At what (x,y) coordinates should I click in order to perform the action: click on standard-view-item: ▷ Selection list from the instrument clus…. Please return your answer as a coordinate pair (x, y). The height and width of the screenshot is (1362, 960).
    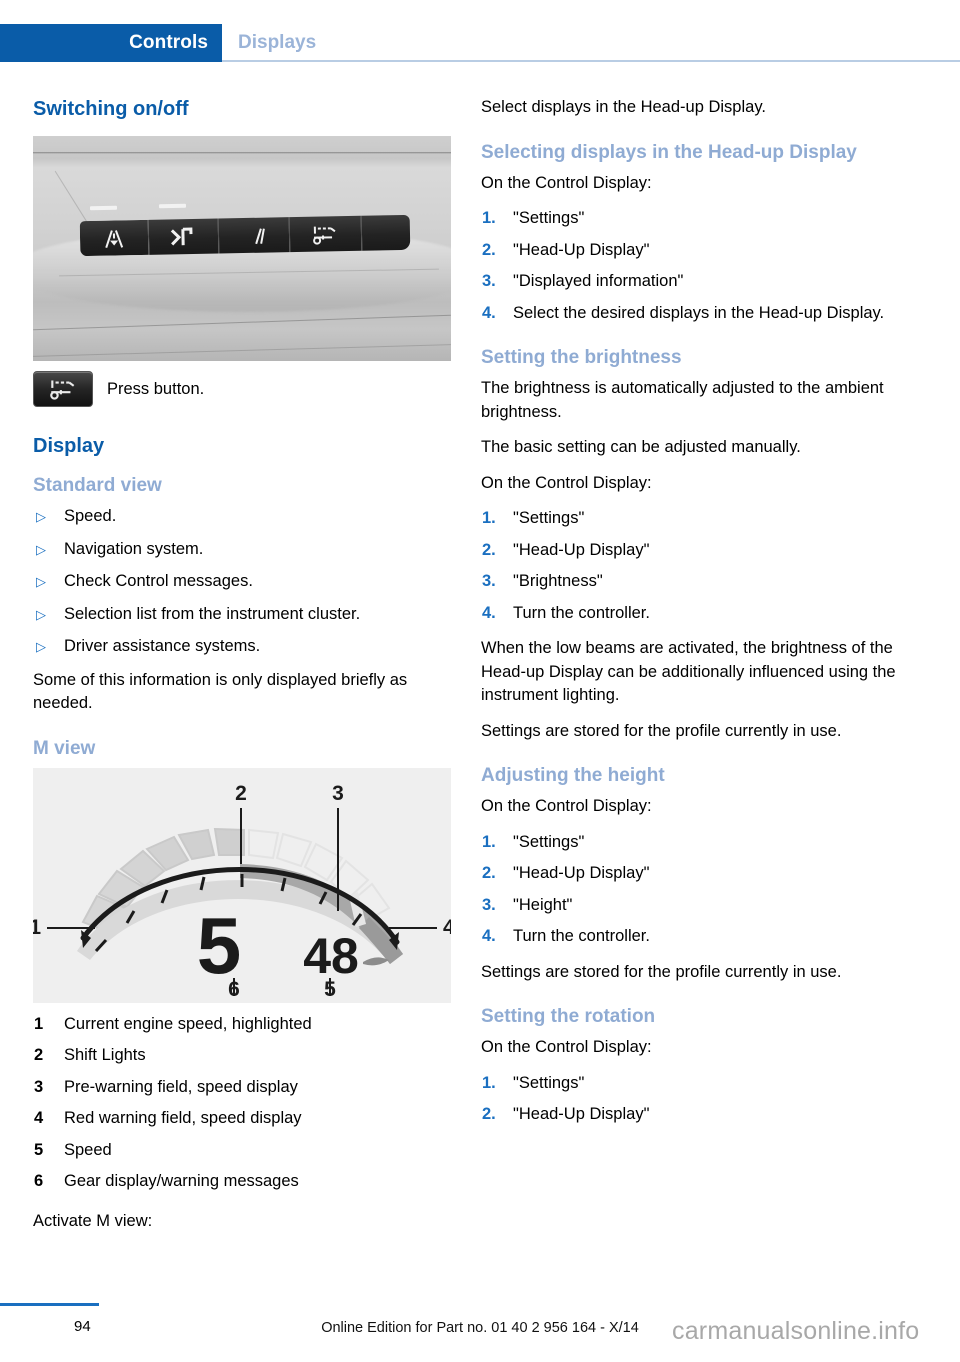
    Looking at the image, I should click on (243, 615).